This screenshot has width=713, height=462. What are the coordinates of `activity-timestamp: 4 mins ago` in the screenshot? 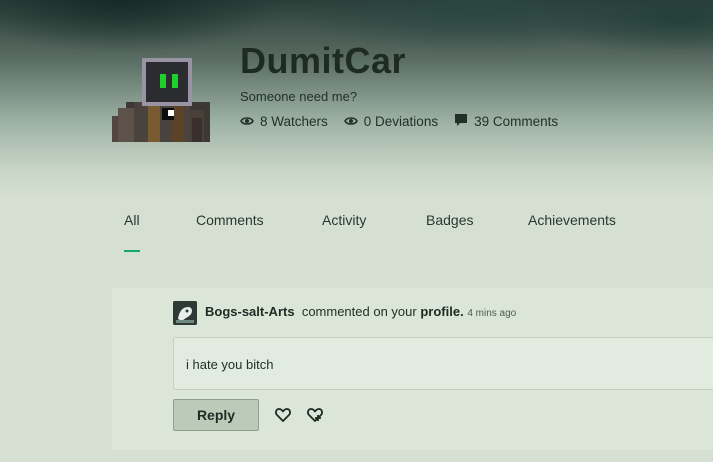 It's located at (491, 313).